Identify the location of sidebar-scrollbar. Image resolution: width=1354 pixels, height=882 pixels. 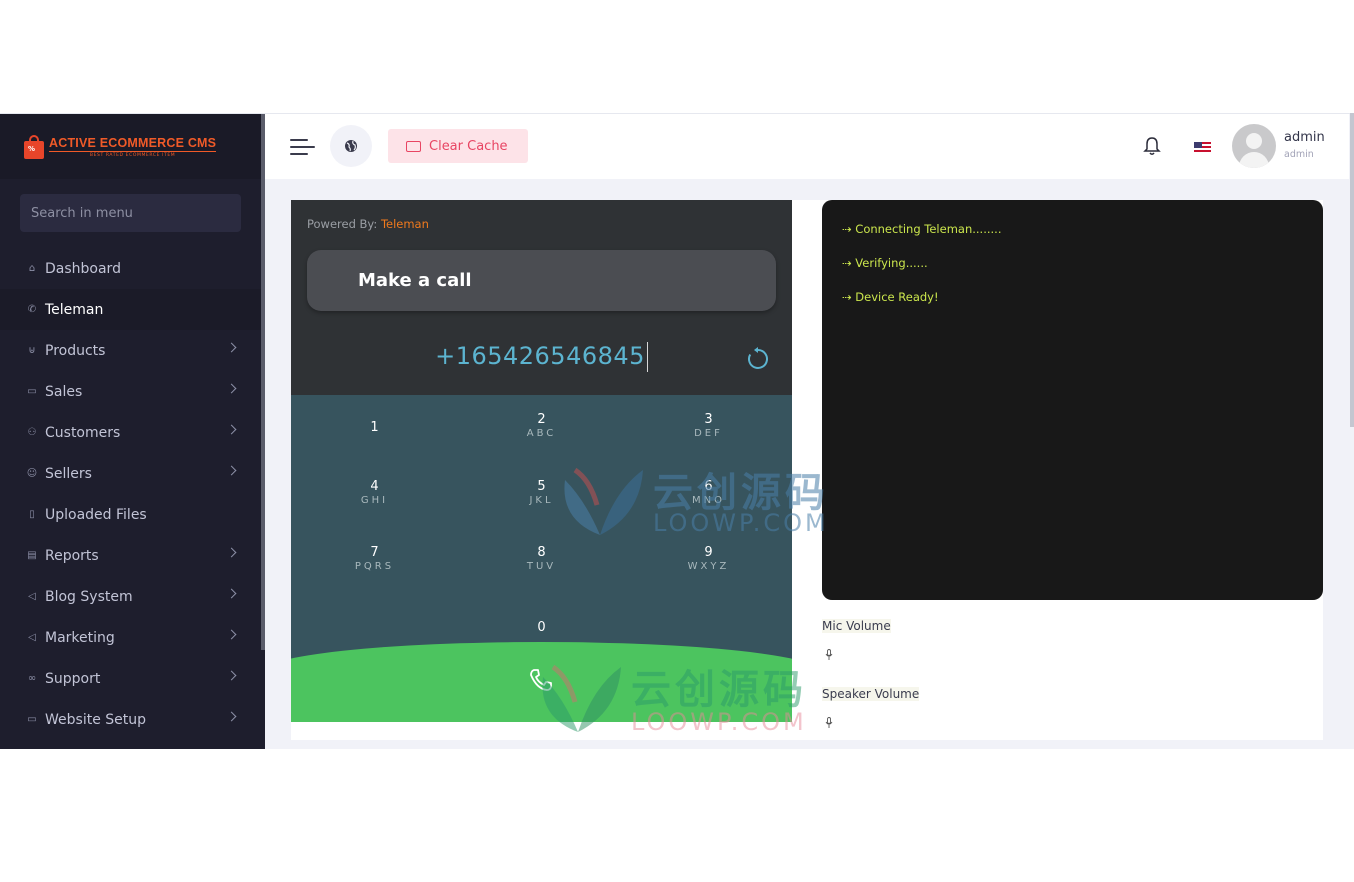
(263, 382).